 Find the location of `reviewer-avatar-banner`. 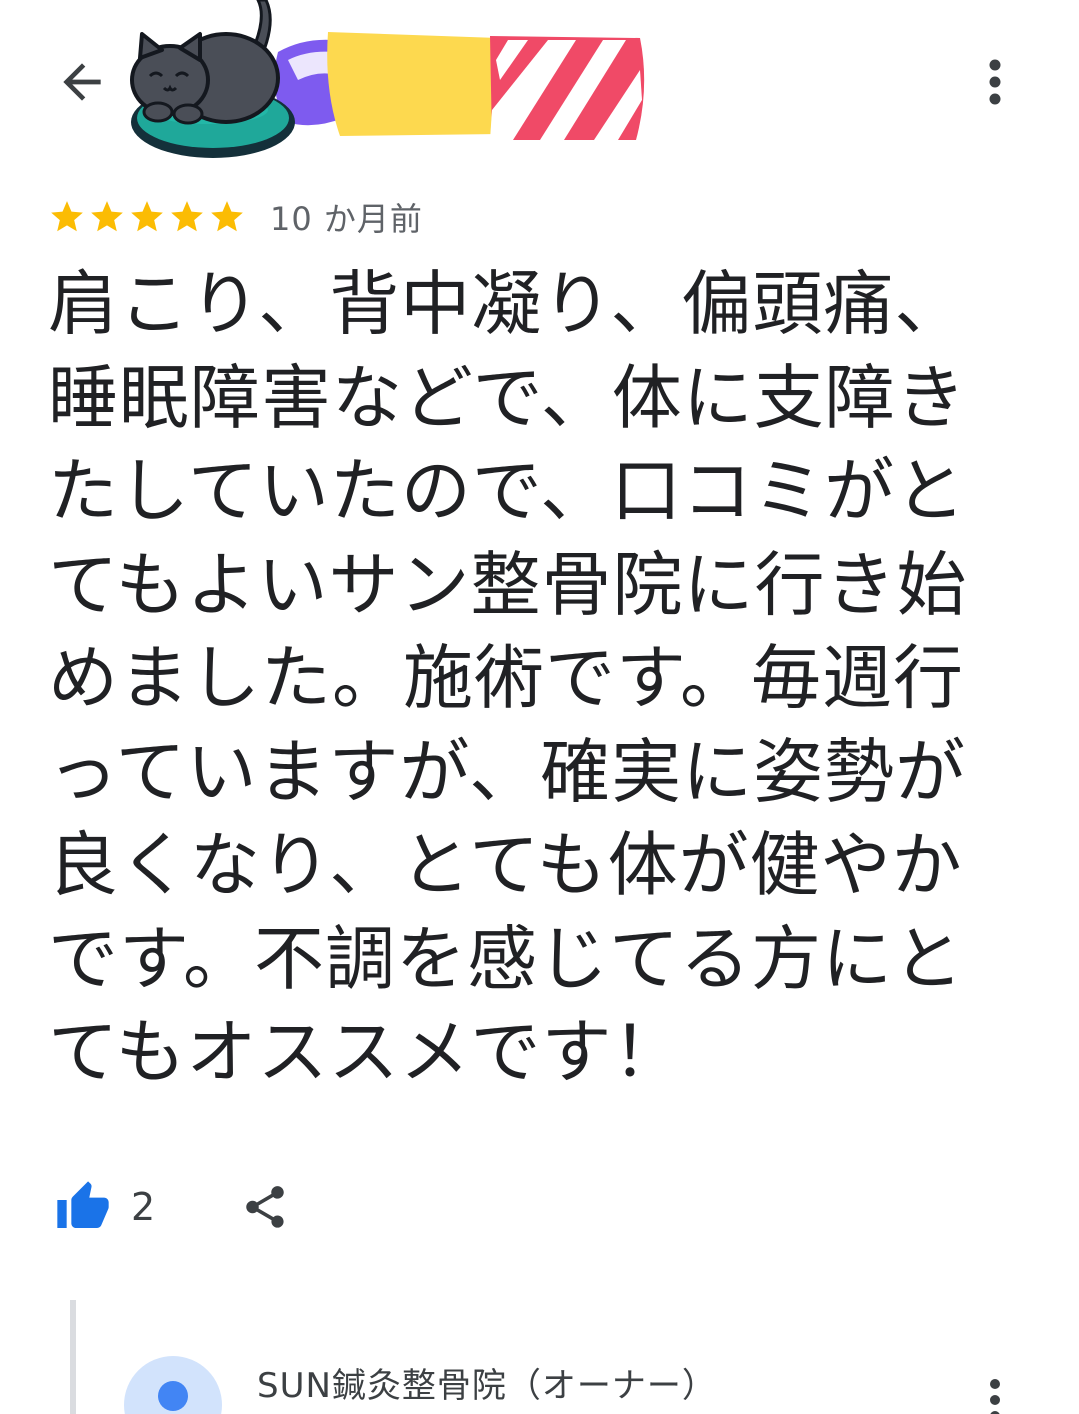

reviewer-avatar-banner is located at coordinates (393, 85).